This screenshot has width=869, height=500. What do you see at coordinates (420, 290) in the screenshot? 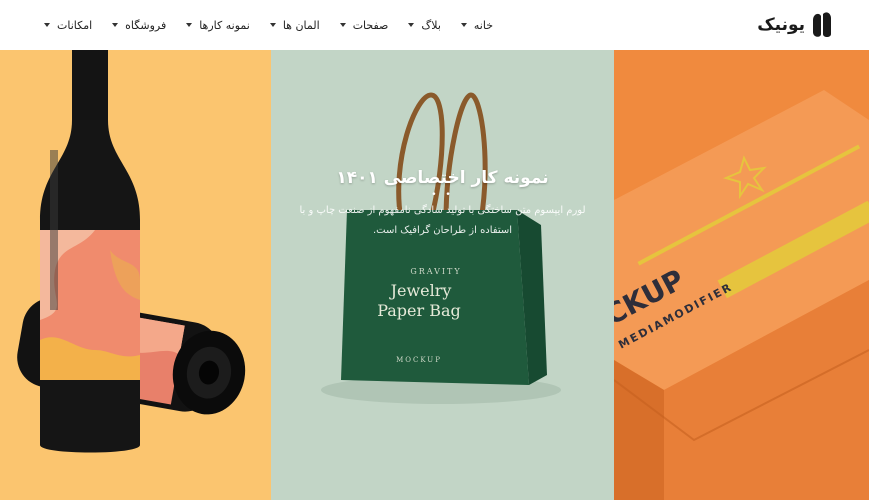
I see `bag-line-2: Jewelry` at bounding box center [420, 290].